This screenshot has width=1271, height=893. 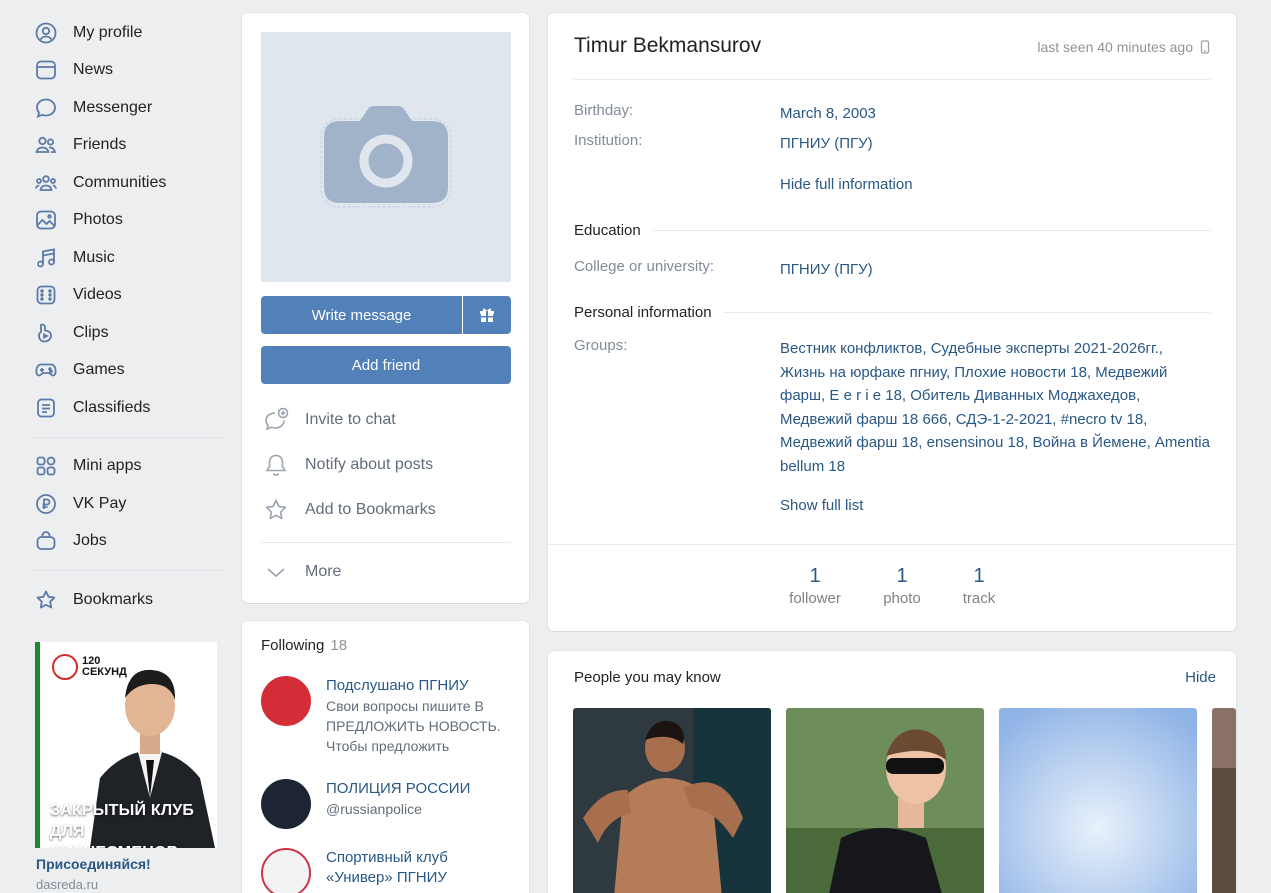 I want to click on education-section-header: Education, so click(x=892, y=230).